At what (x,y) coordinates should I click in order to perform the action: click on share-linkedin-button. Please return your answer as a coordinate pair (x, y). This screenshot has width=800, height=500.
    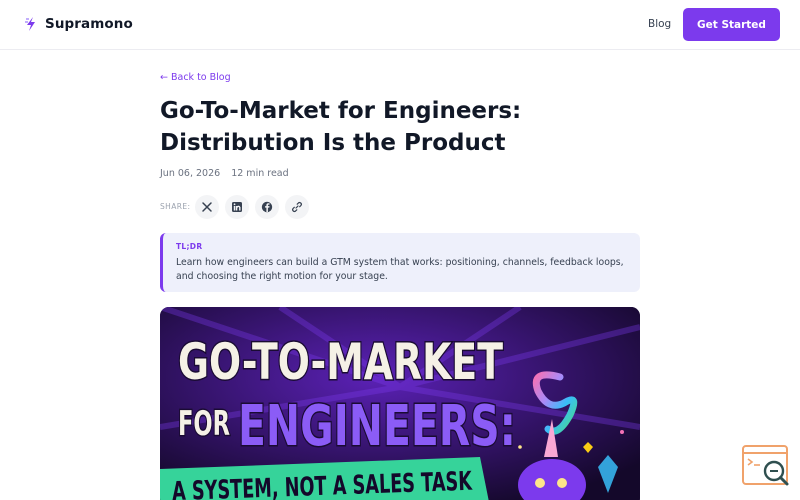
    Looking at the image, I should click on (237, 207).